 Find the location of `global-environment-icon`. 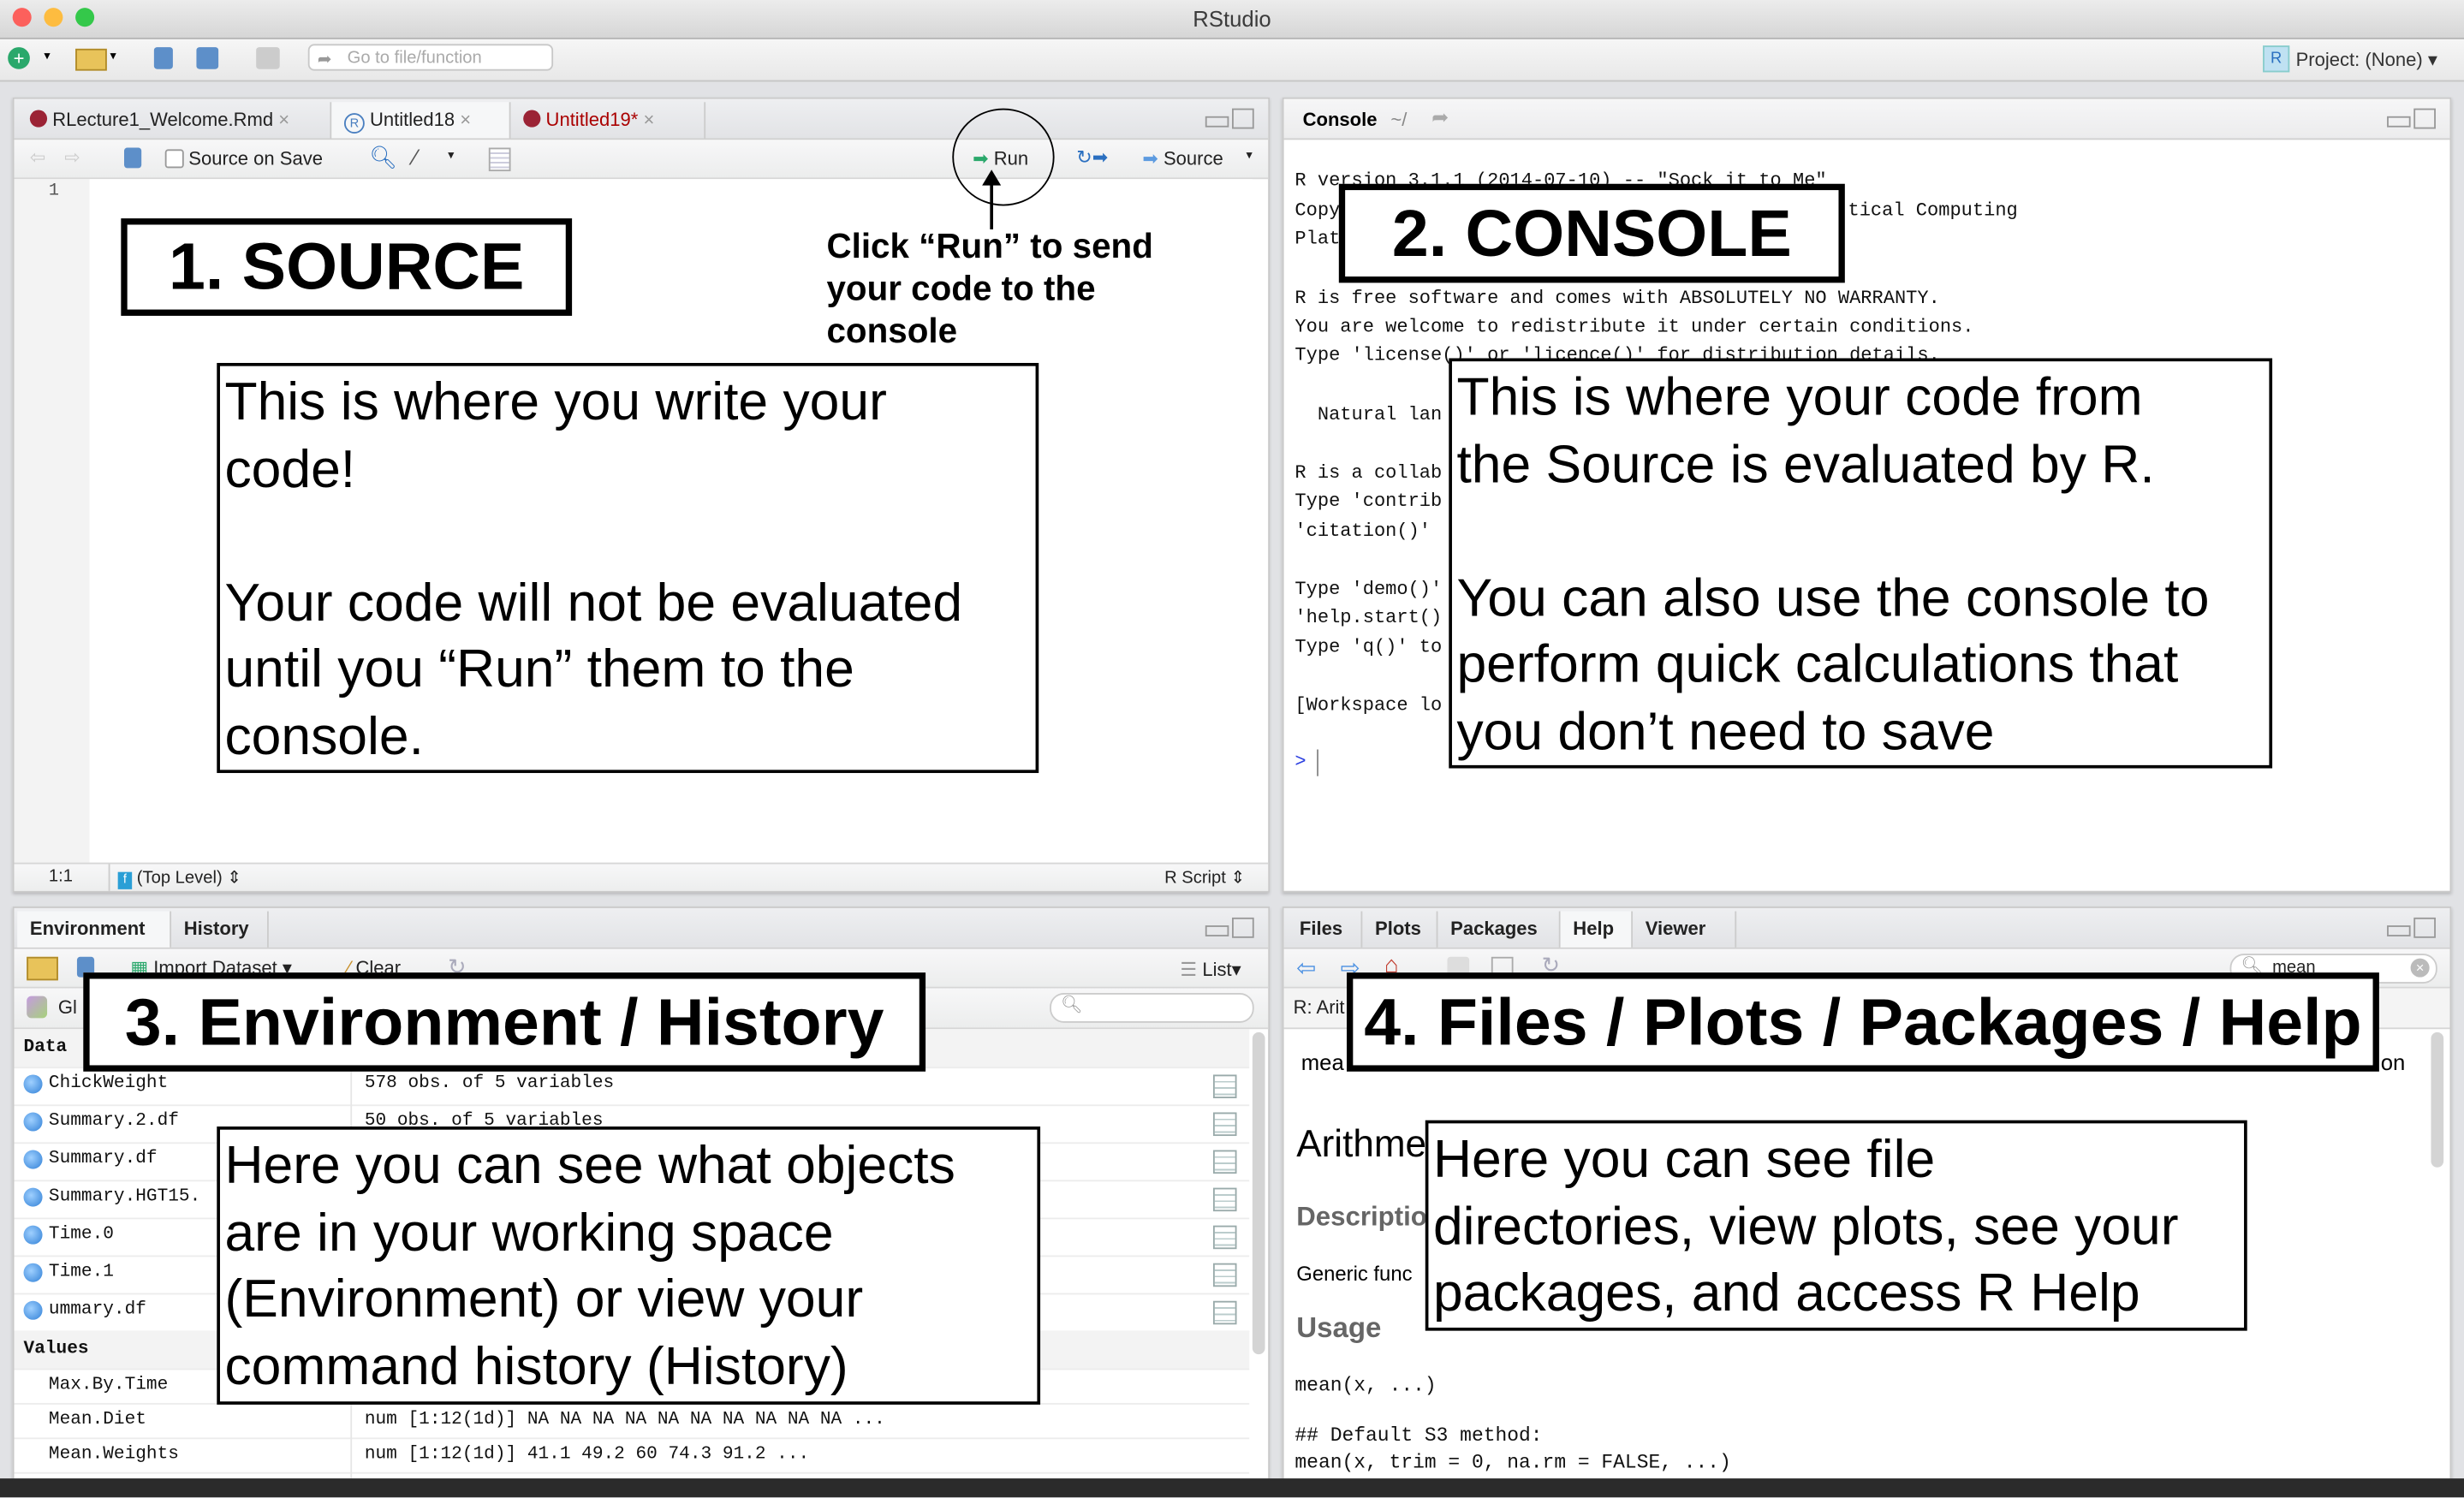

global-environment-icon is located at coordinates (38, 1007).